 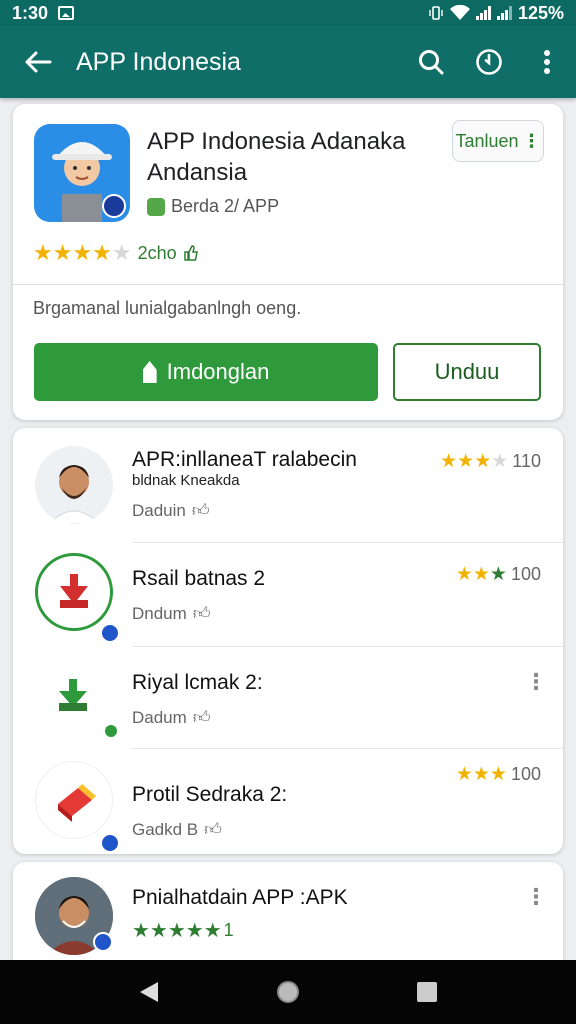 What do you see at coordinates (82, 173) in the screenshot?
I see `app-icon` at bounding box center [82, 173].